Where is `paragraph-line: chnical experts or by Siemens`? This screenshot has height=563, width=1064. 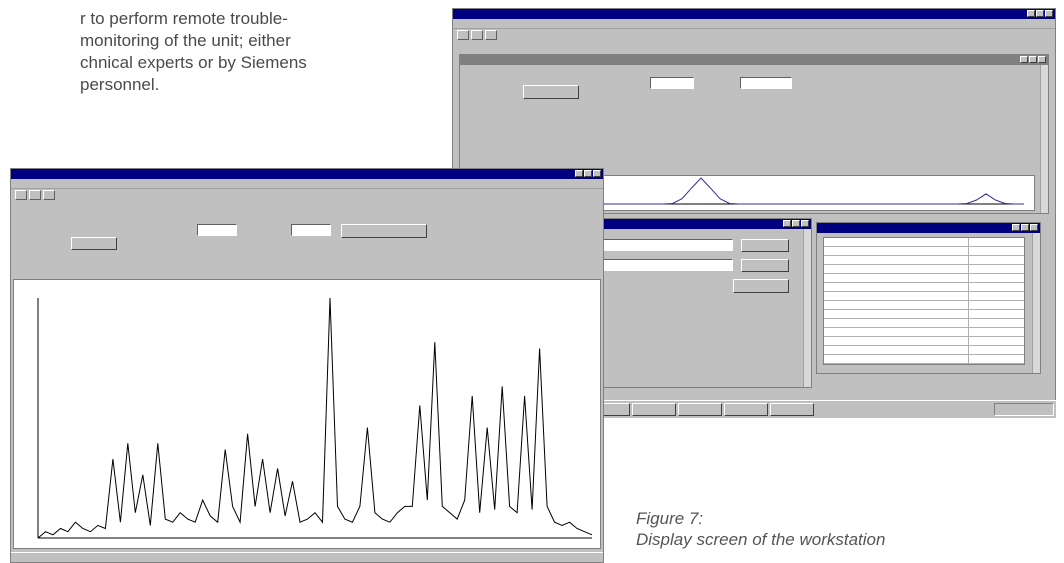
paragraph-line: chnical experts or by Siemens is located at coordinates (193, 62).